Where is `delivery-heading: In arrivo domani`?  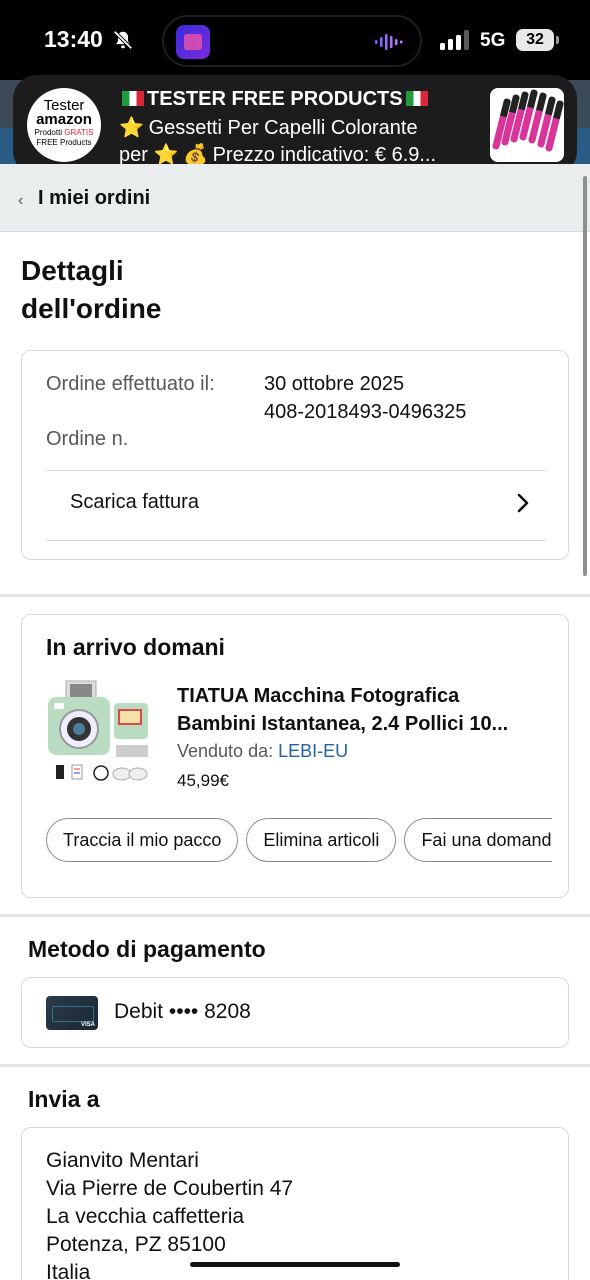
delivery-heading: In arrivo domani is located at coordinates (135, 647).